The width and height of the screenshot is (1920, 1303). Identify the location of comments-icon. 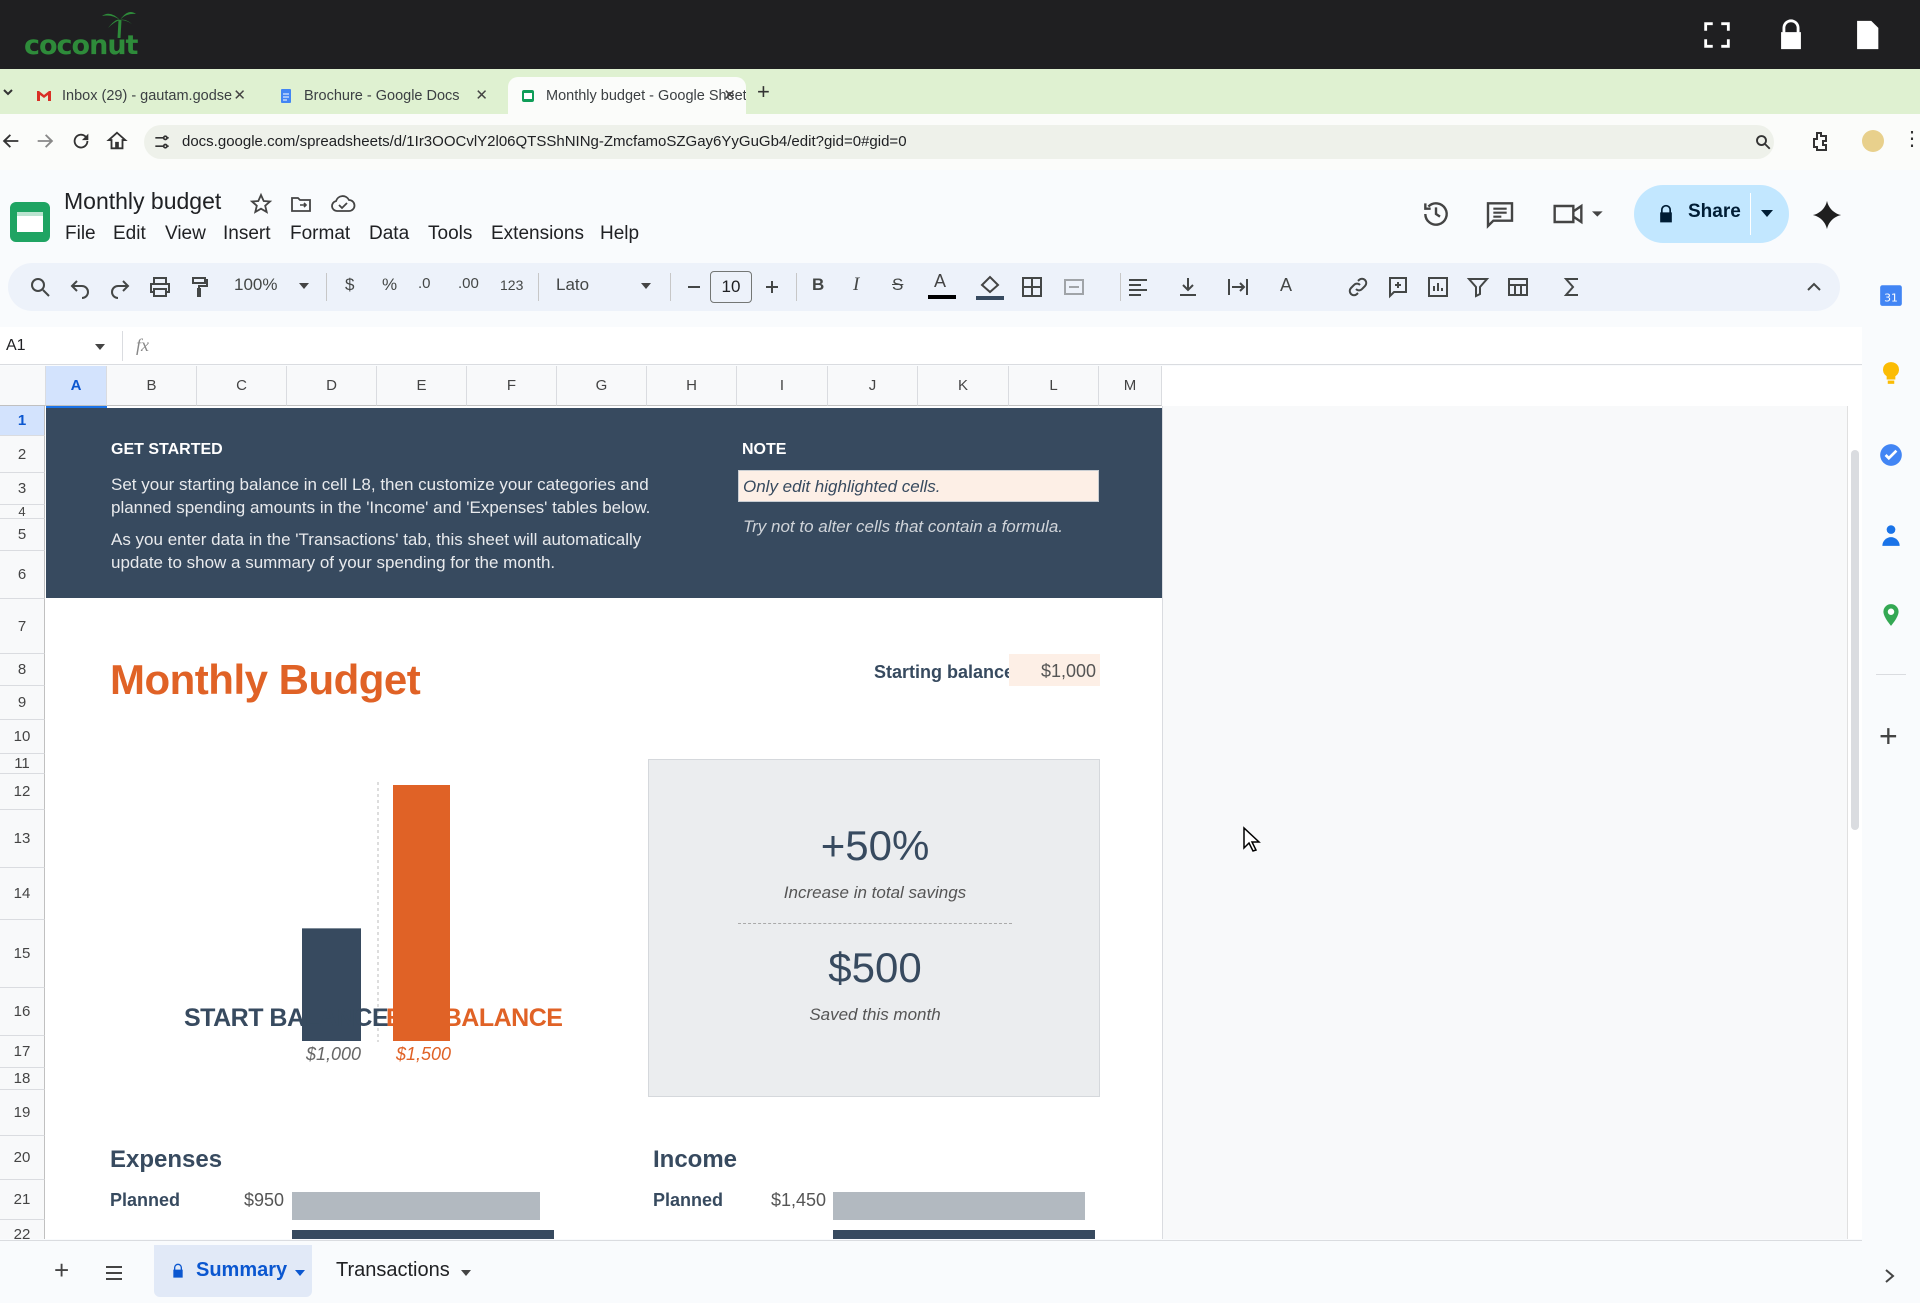
(1500, 214).